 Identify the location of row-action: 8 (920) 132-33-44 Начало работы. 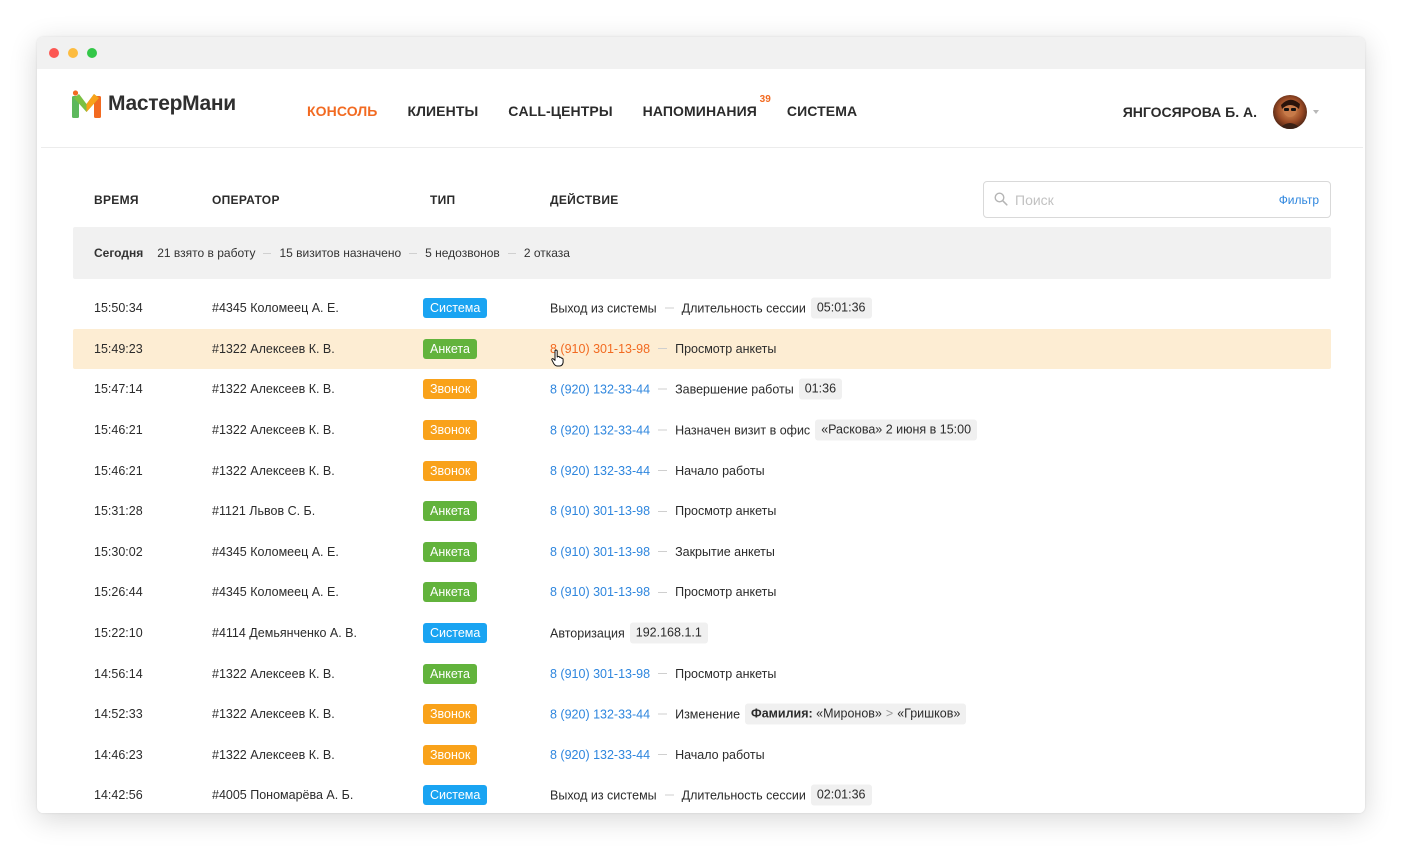
(657, 755).